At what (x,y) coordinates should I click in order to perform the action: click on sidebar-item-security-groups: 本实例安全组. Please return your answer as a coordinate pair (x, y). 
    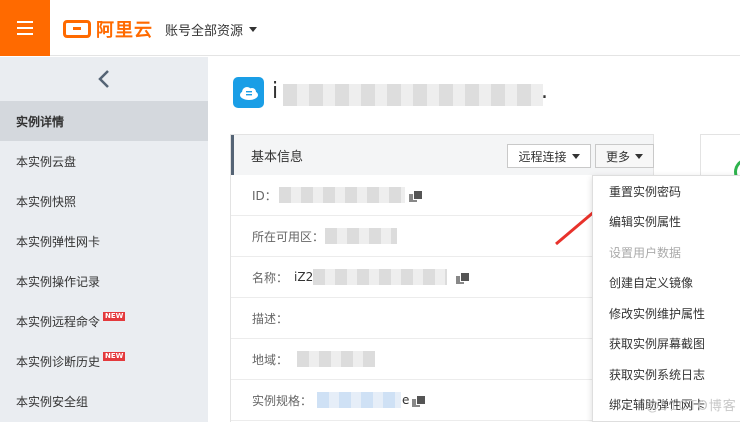
    Looking at the image, I should click on (104, 401).